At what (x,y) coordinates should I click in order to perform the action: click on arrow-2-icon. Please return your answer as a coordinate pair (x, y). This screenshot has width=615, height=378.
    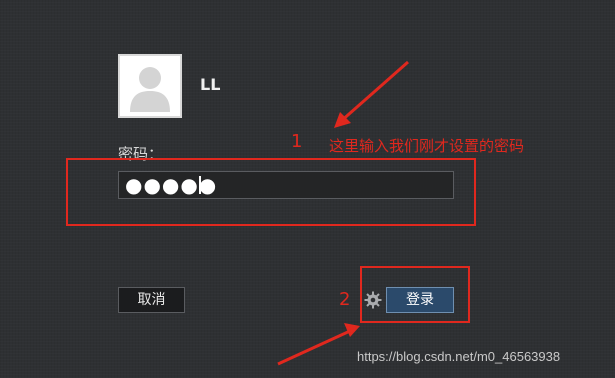
    Looking at the image, I should click on (318, 344).